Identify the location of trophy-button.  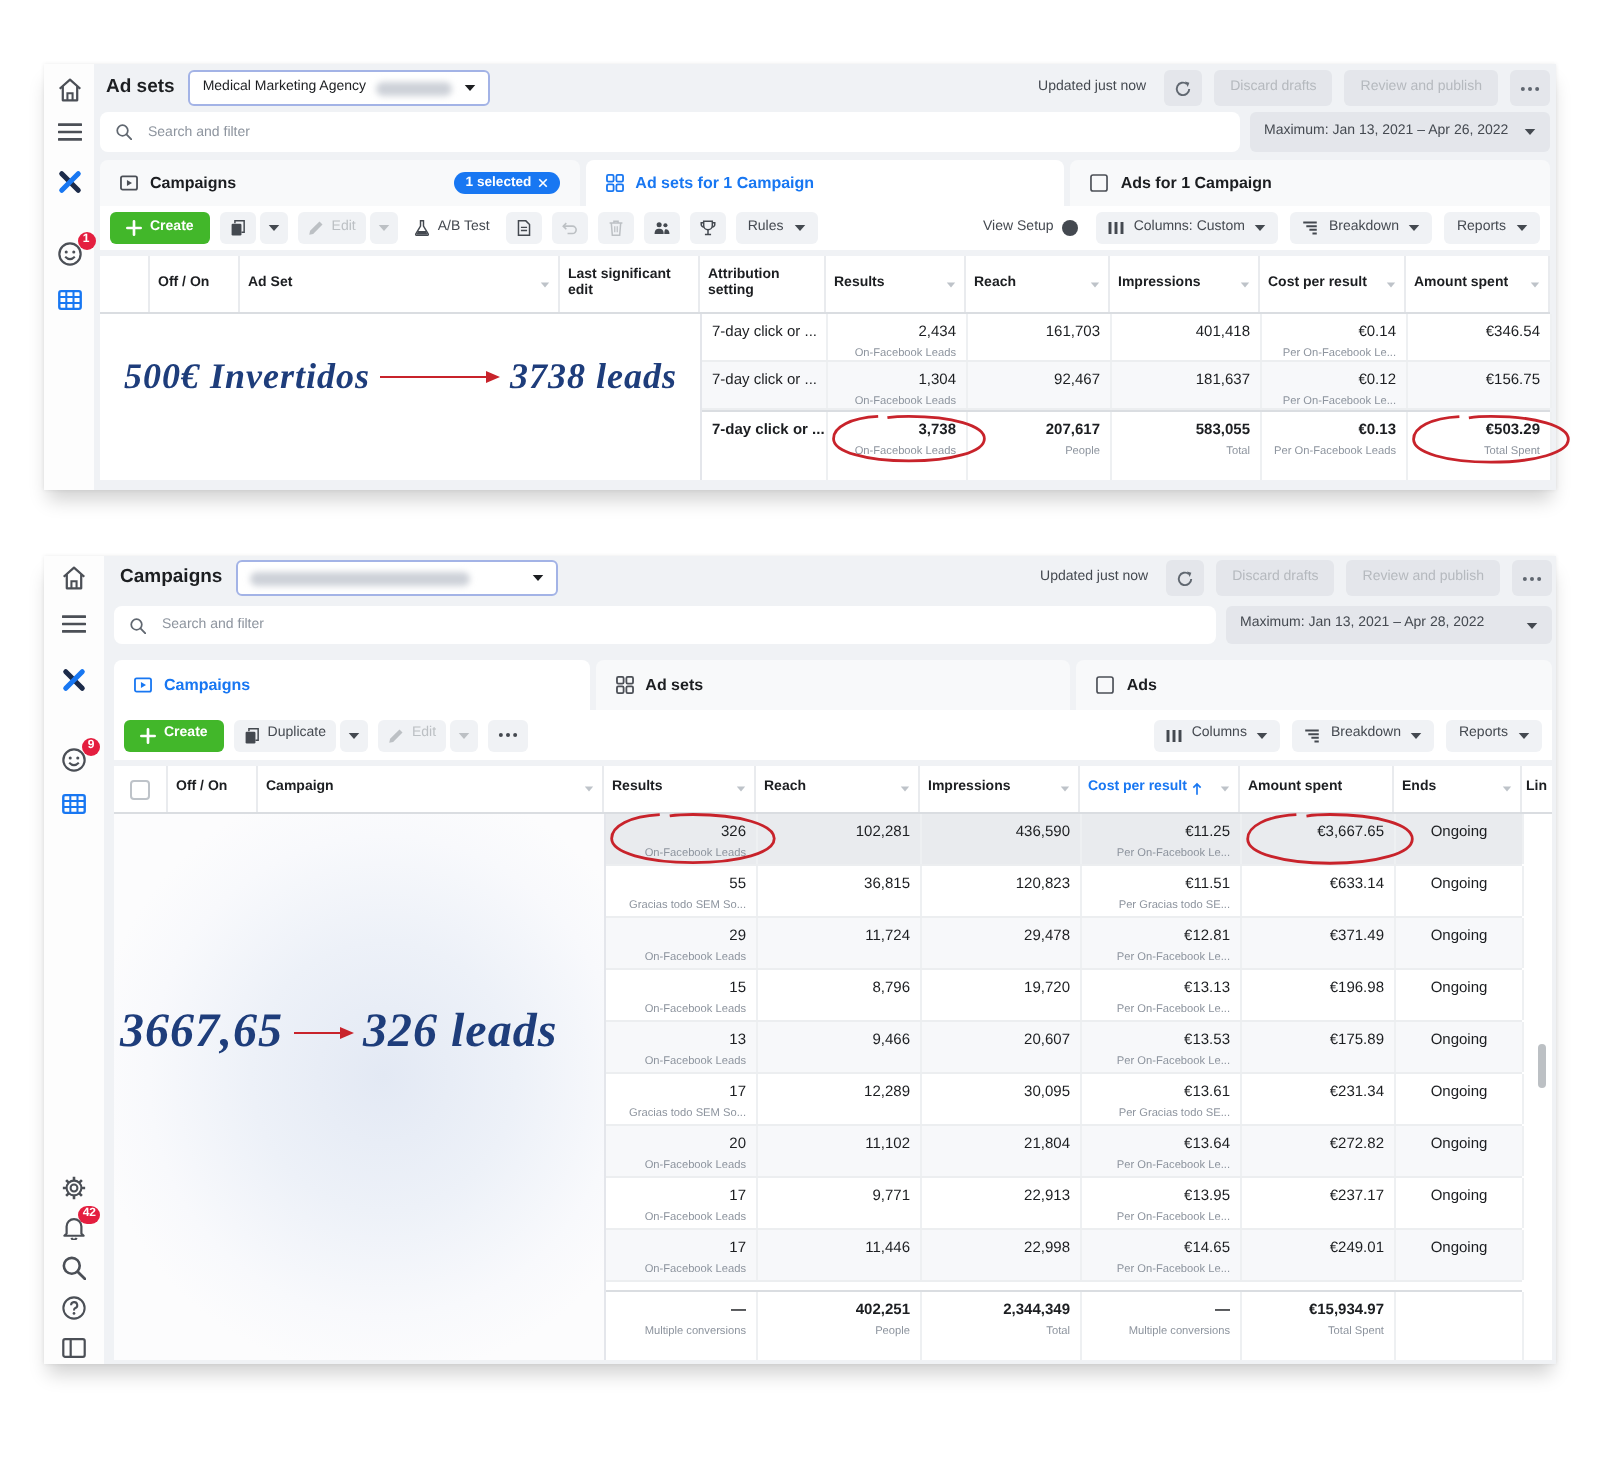
(707, 228).